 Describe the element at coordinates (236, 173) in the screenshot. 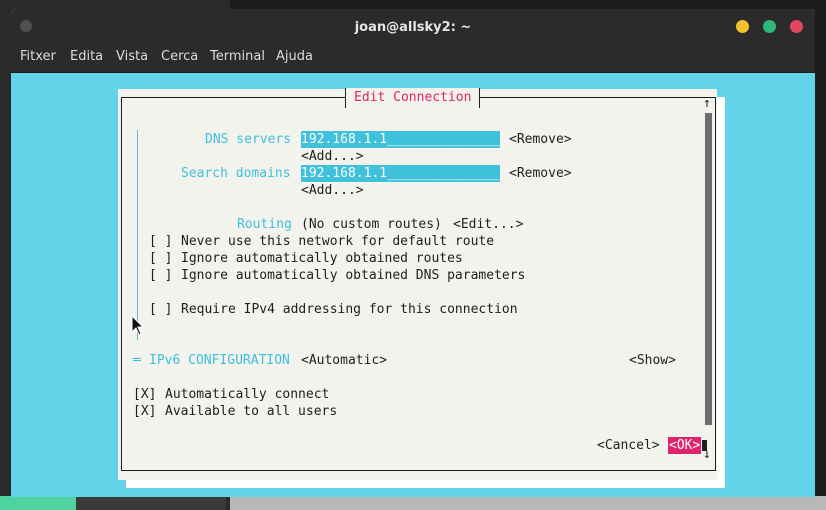

I see `search-domains-label: Search domains` at that location.